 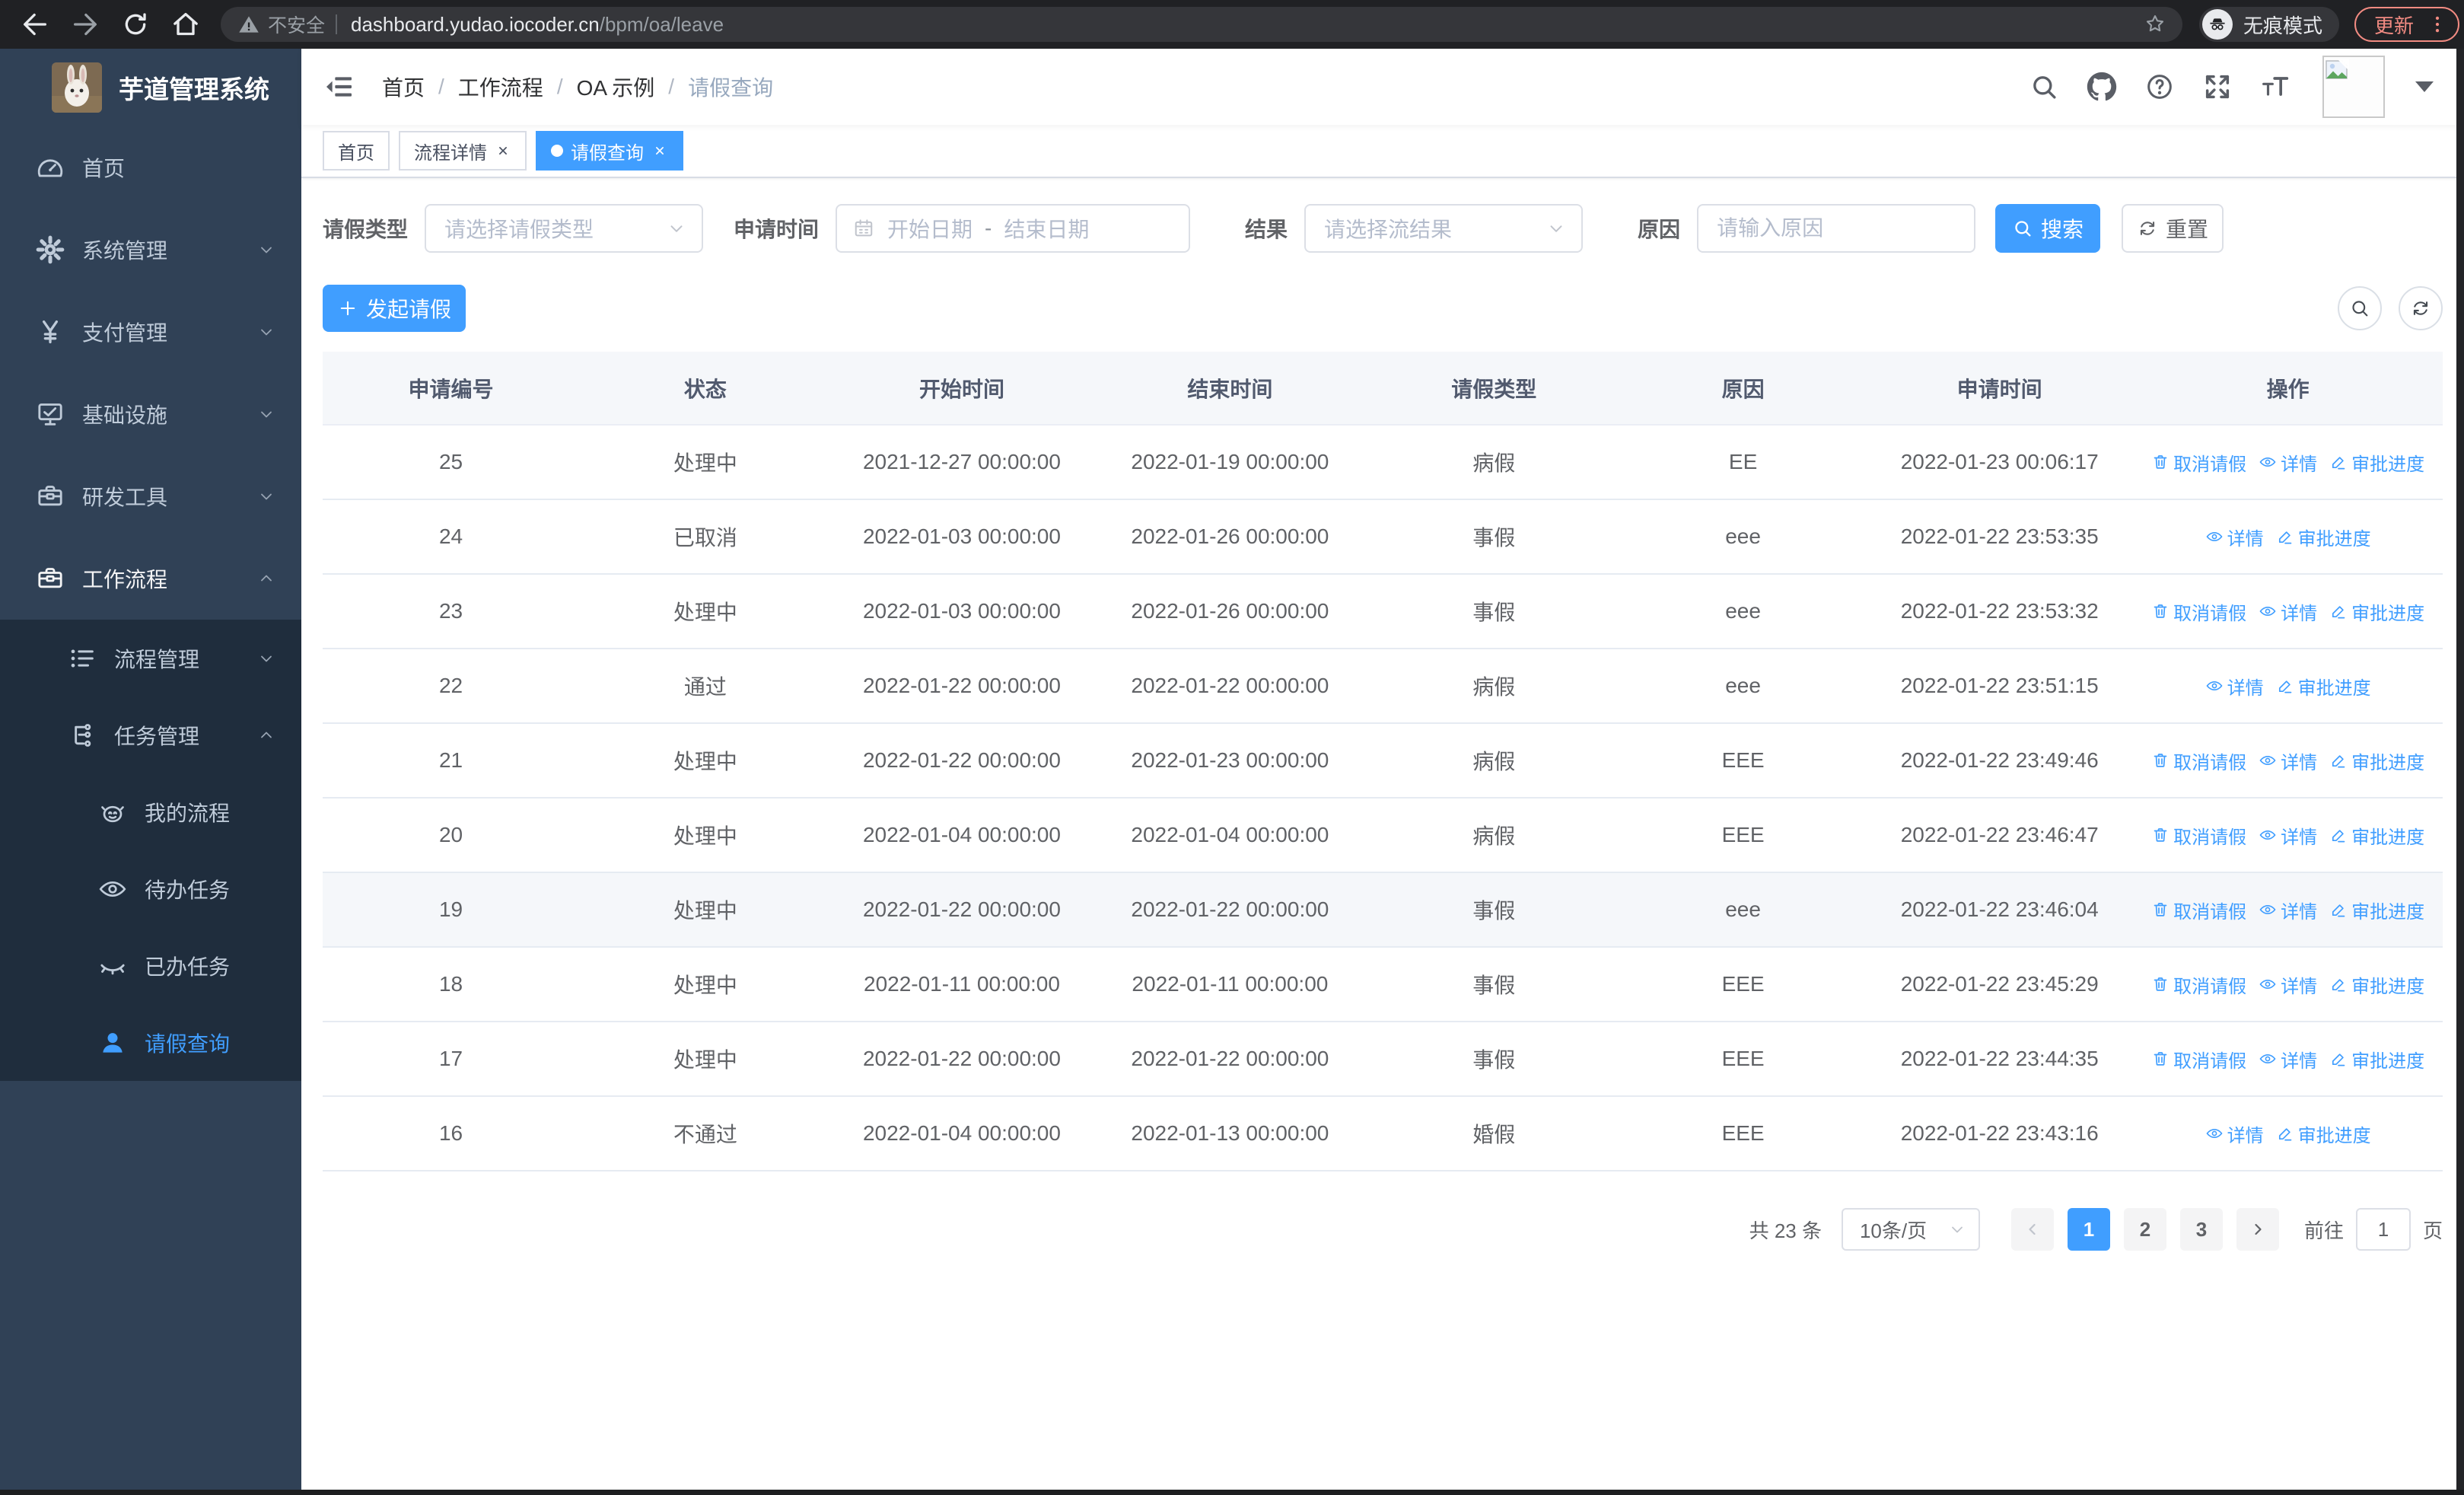 What do you see at coordinates (2360, 308) in the screenshot?
I see `toggle-search-button` at bounding box center [2360, 308].